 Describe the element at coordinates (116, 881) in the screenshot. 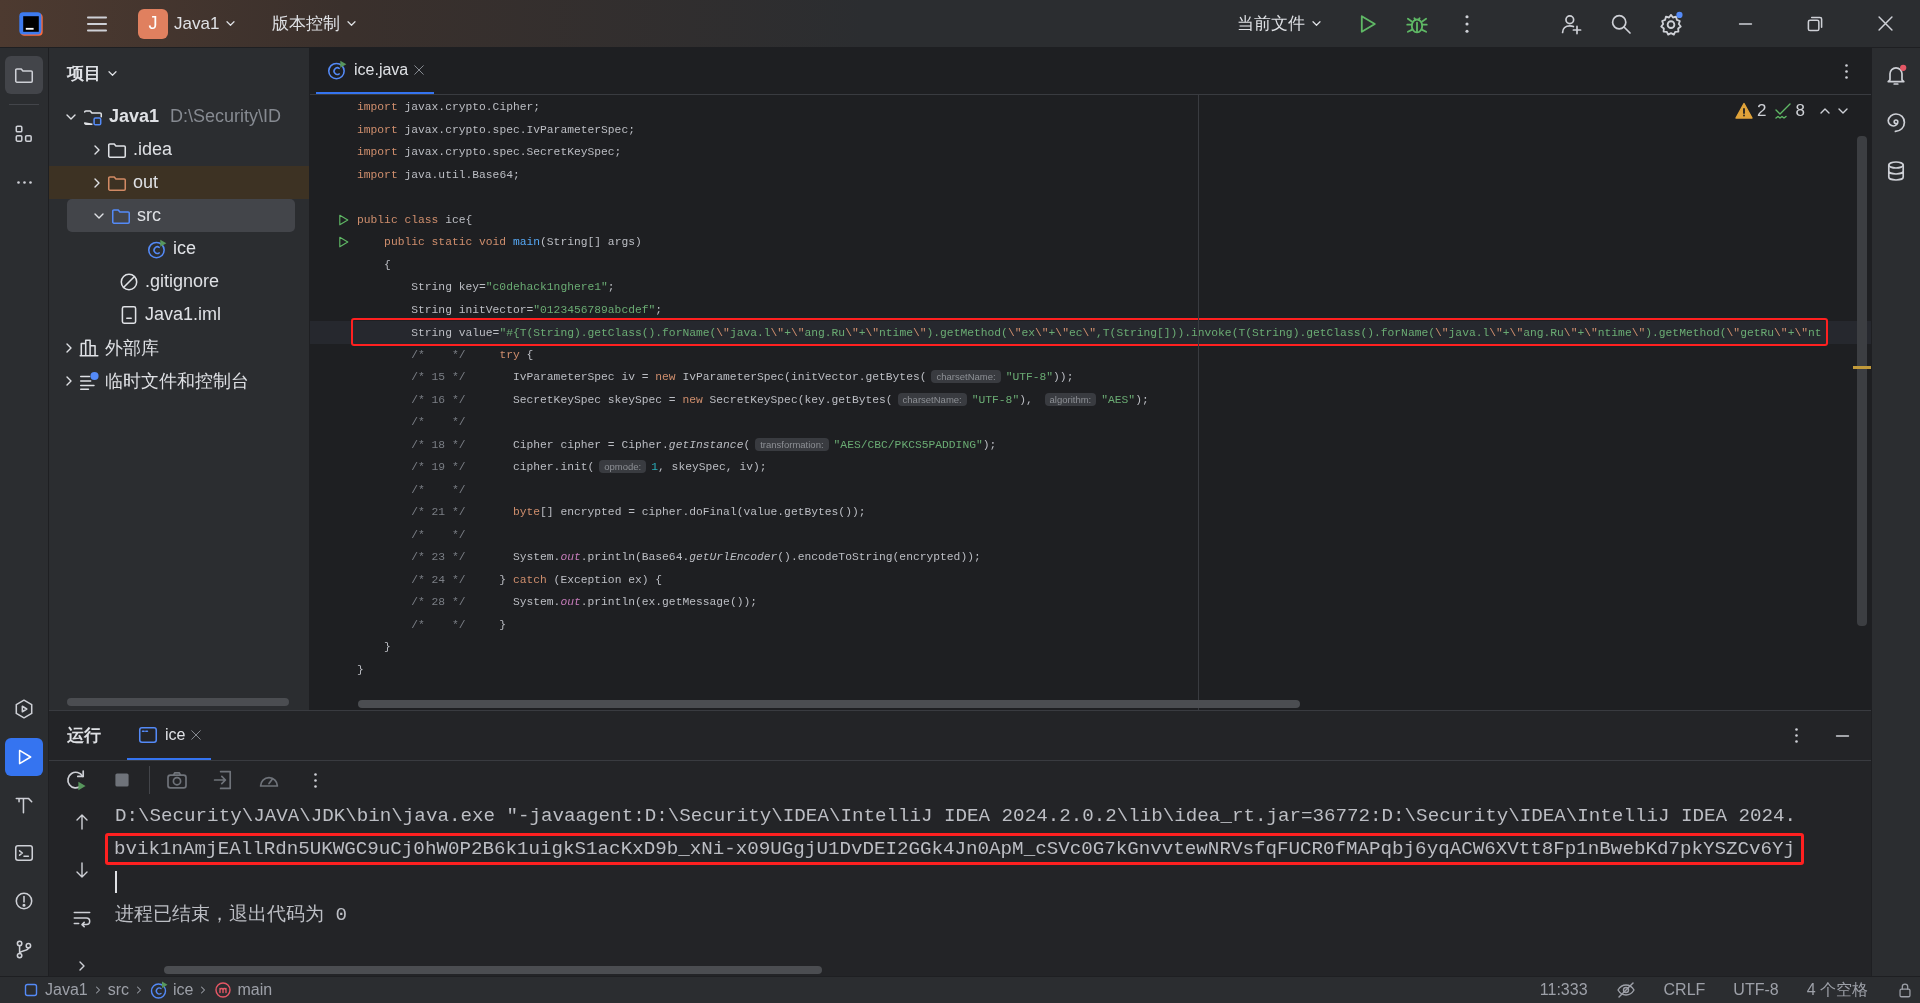

I see `text-cursor` at that location.